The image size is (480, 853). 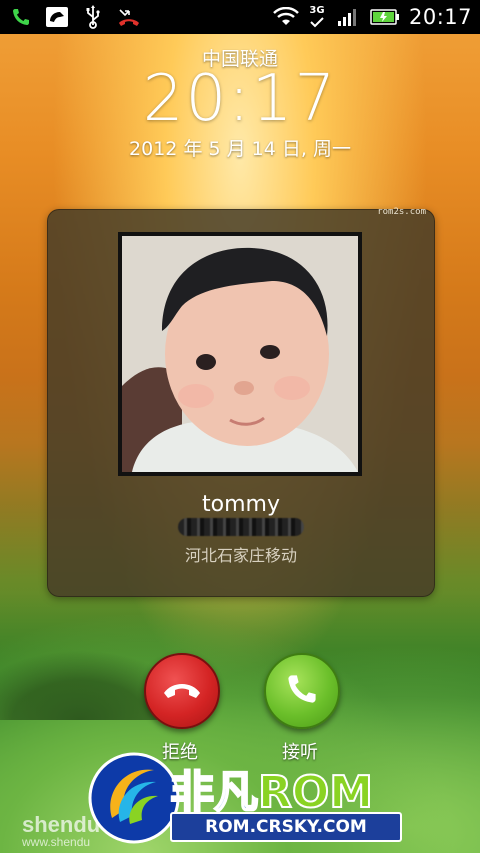 What do you see at coordinates (317, 17) in the screenshot?
I see `3g-icon: 3G` at bounding box center [317, 17].